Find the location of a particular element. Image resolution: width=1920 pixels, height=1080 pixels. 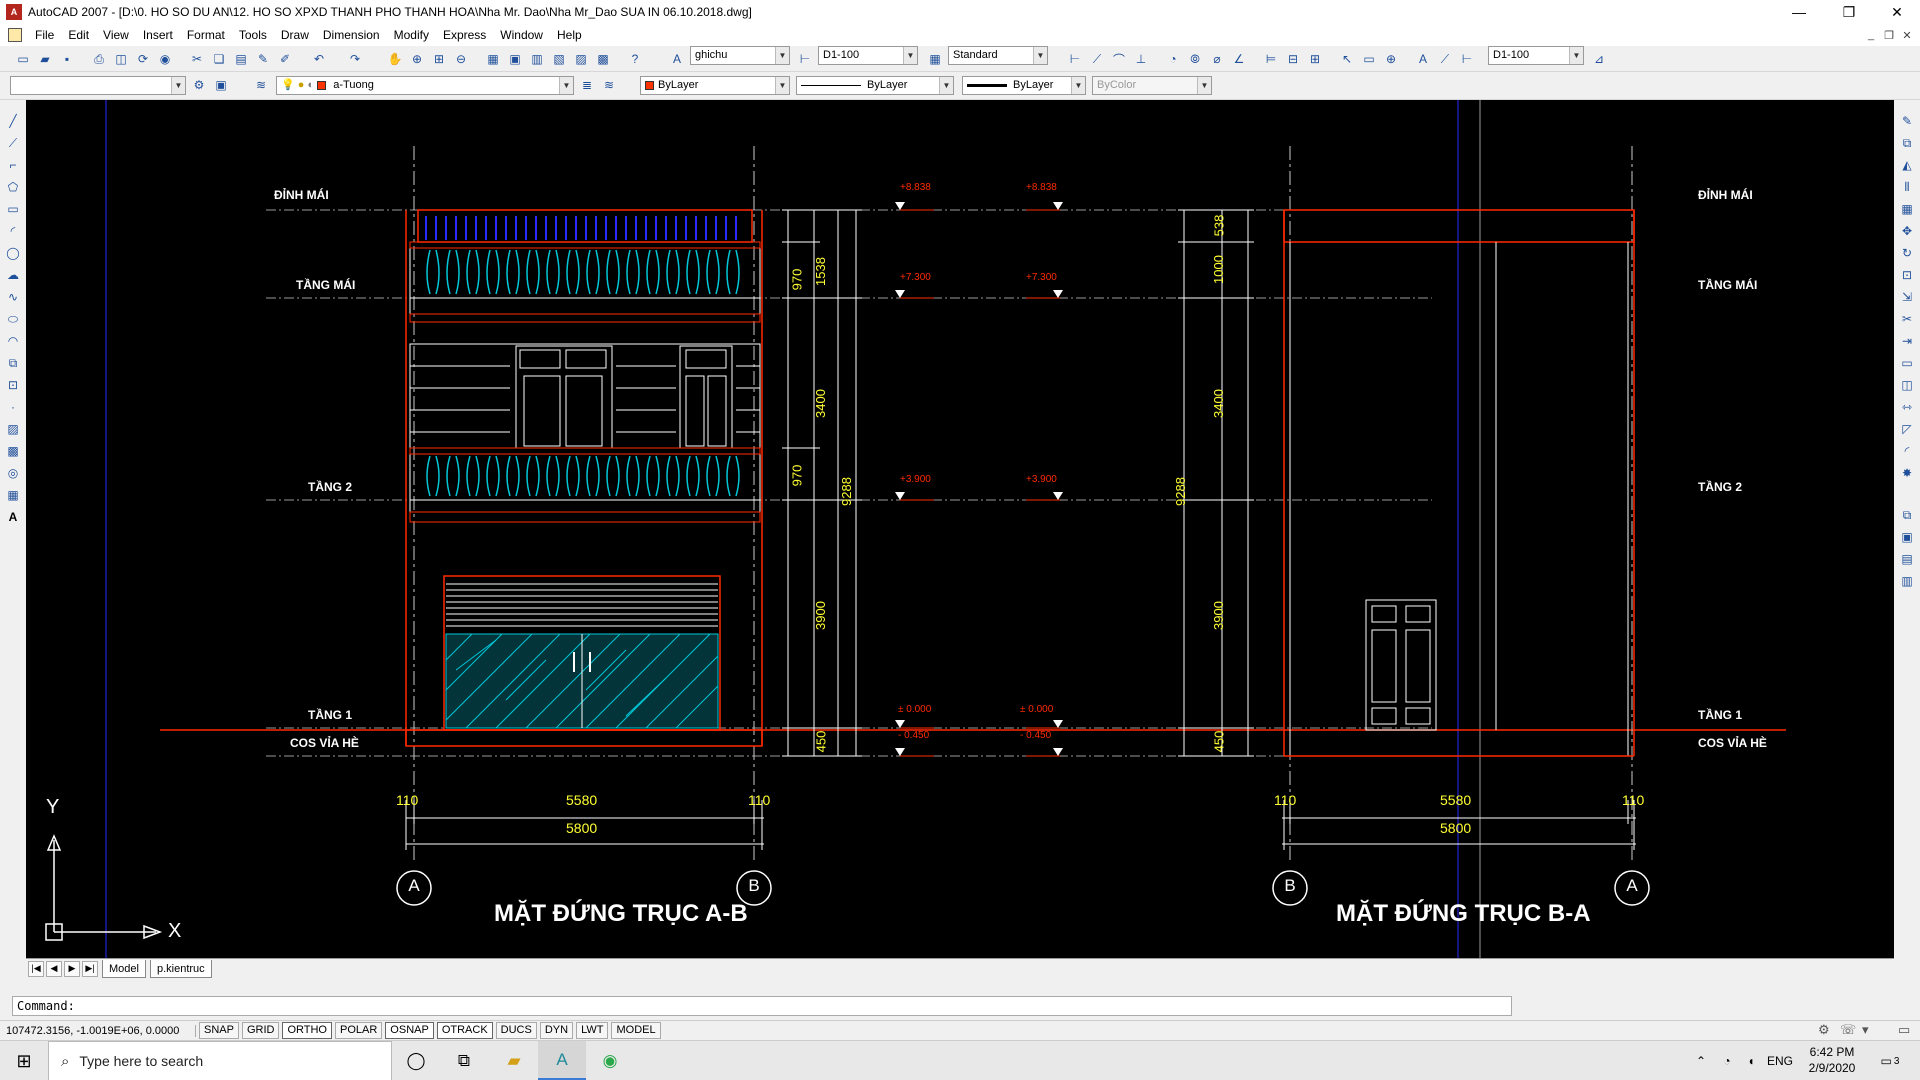

layer-previous-icon: ≋ is located at coordinates (609, 85).